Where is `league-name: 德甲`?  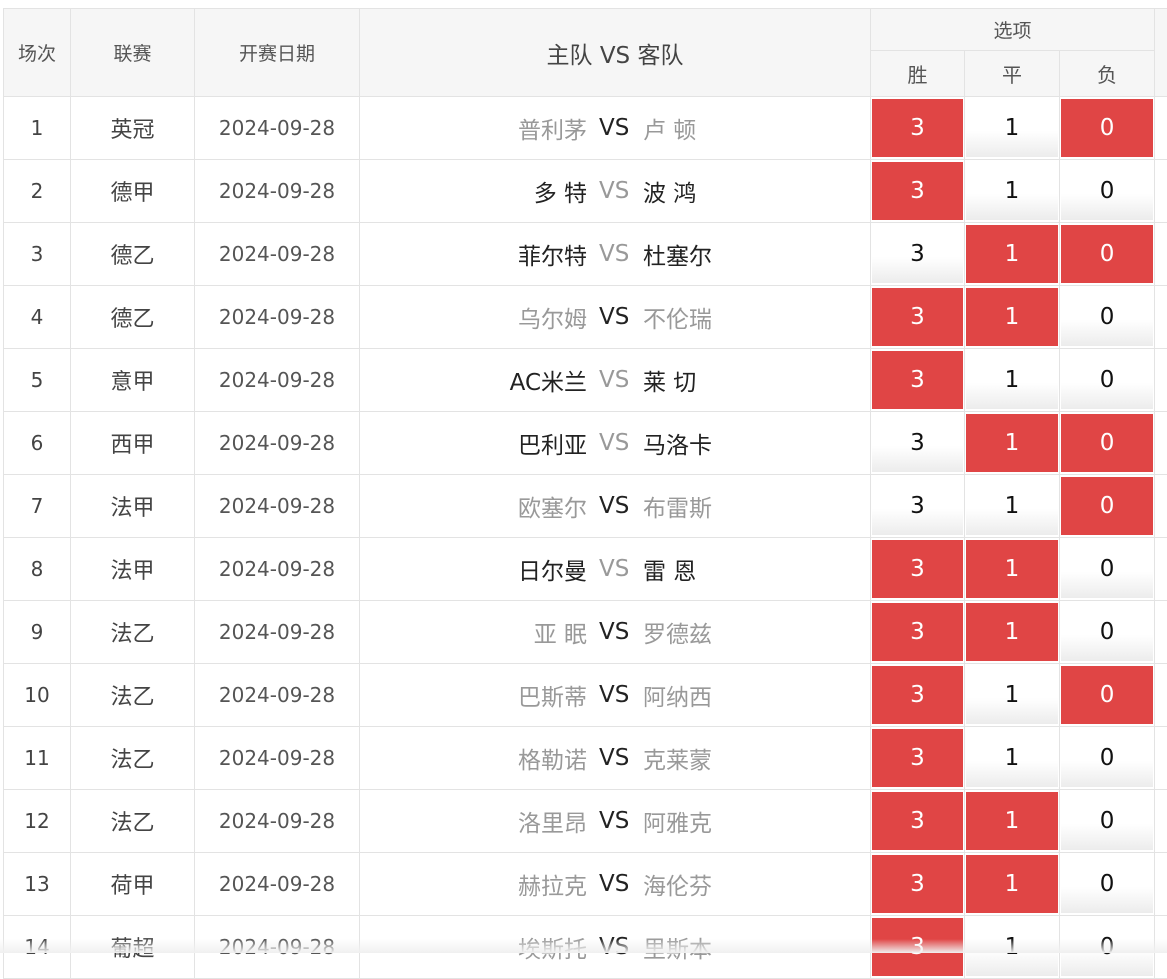 league-name: 德甲 is located at coordinates (133, 191).